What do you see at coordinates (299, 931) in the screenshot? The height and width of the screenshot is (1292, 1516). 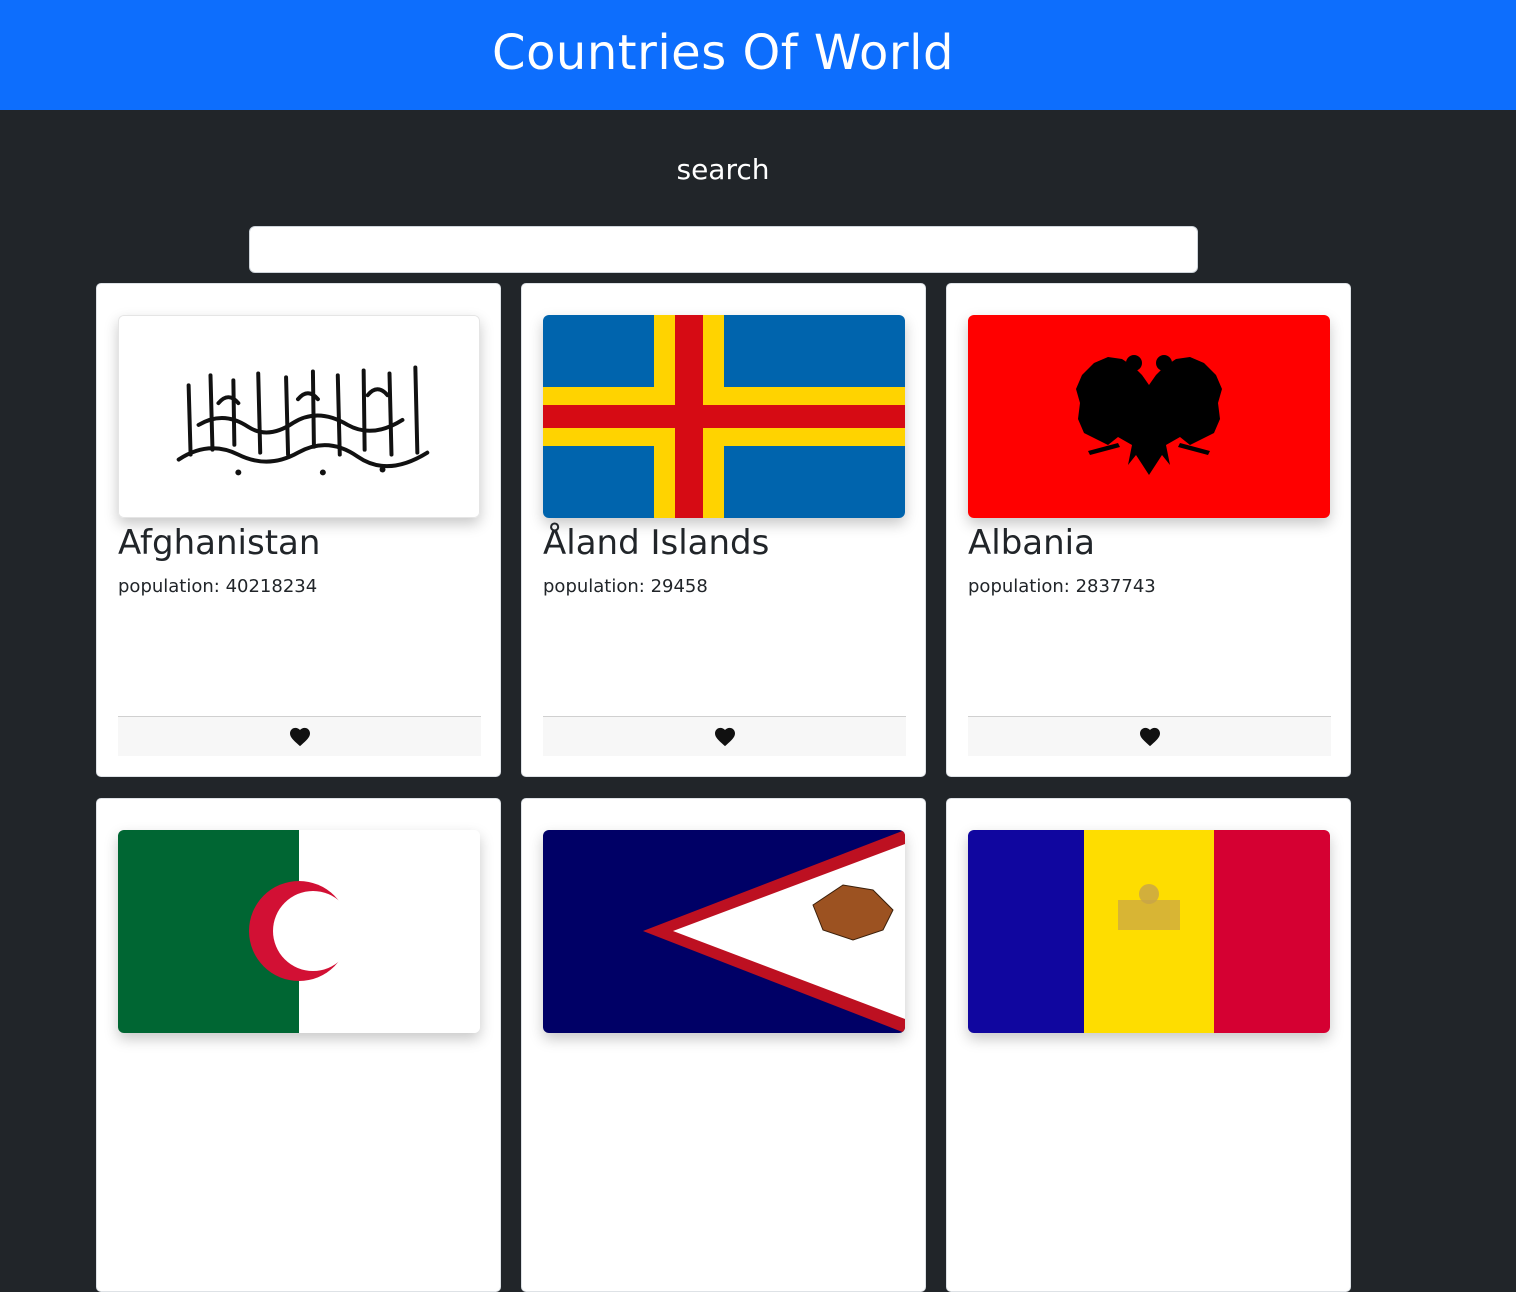 I see `algeria-flag-icon` at bounding box center [299, 931].